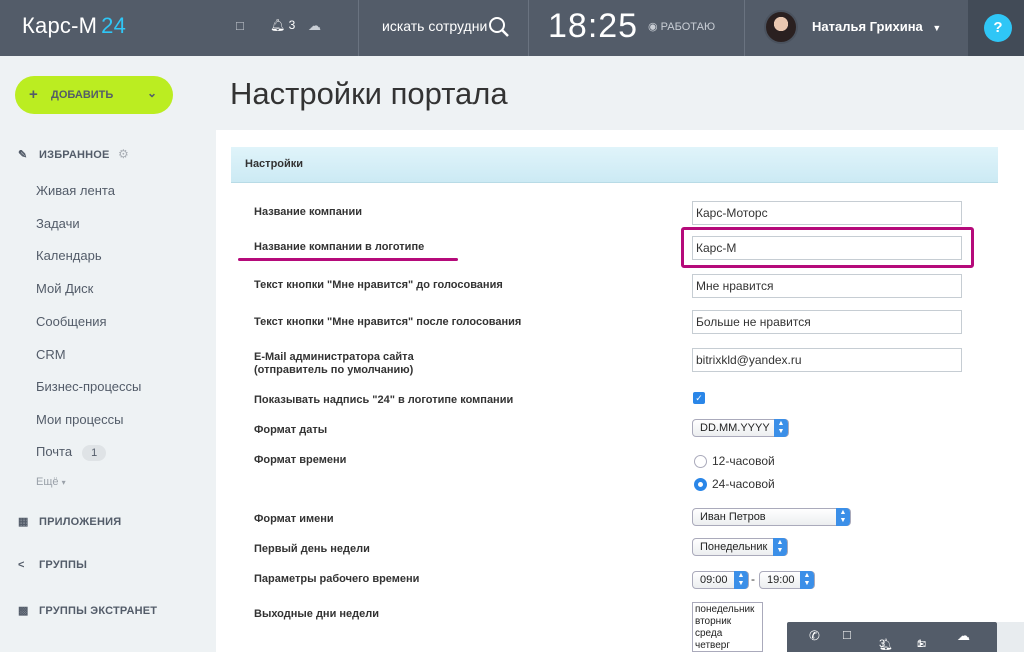  Describe the element at coordinates (80, 522) in the screenshot. I see `section-label: ПРИЛОЖЕНИЯ` at that location.